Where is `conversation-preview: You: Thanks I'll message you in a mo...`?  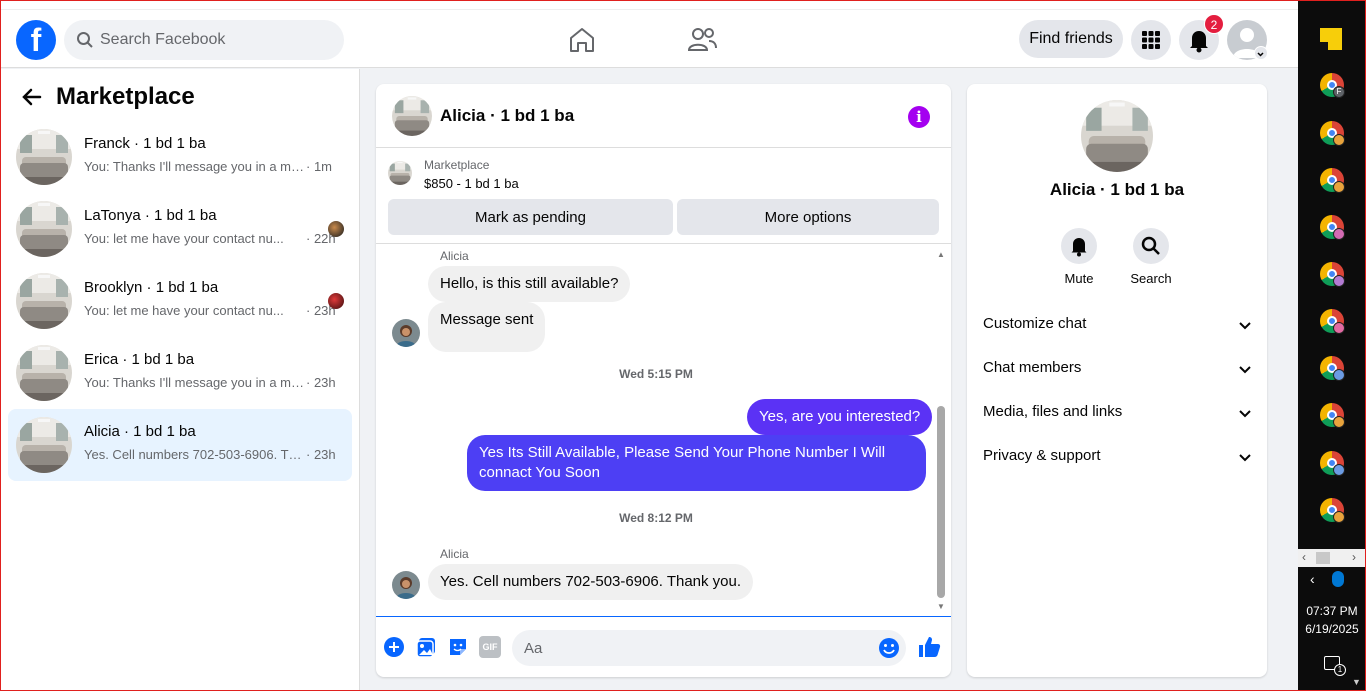
conversation-preview: You: Thanks I'll message you in a mo... is located at coordinates (195, 382).